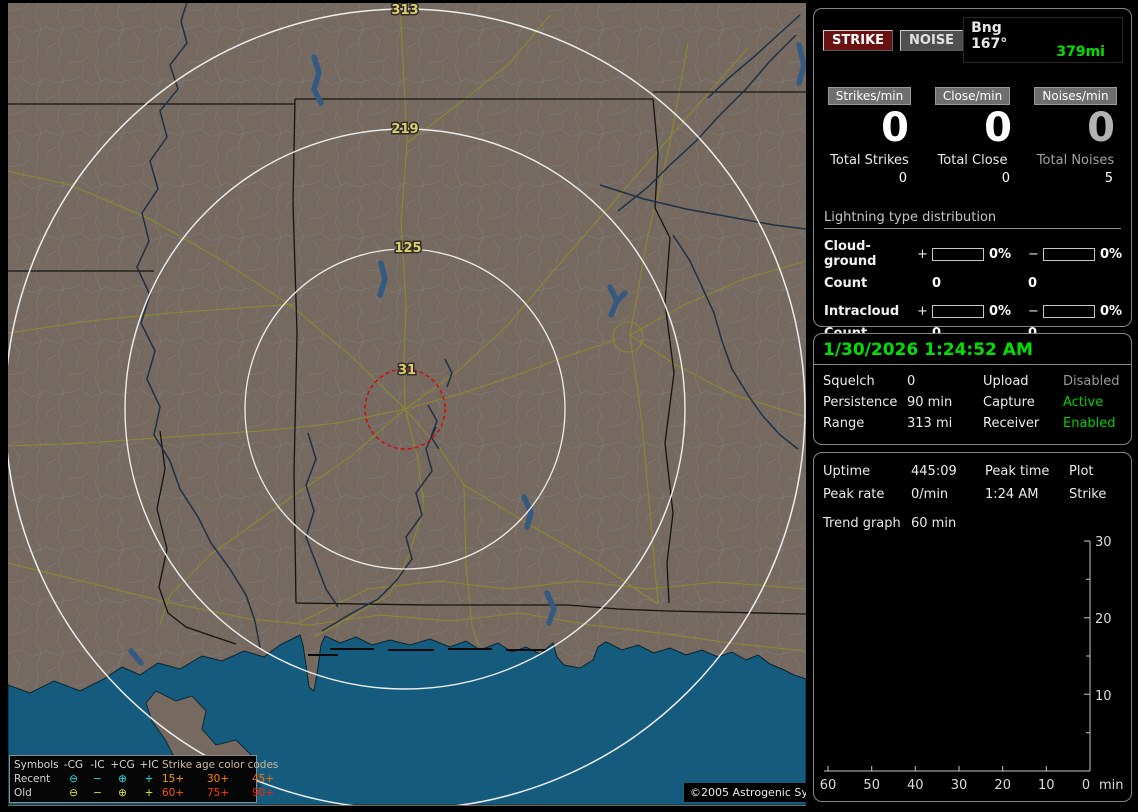 The width and height of the screenshot is (1138, 812). I want to click on persistence-value: 90 min, so click(930, 402).